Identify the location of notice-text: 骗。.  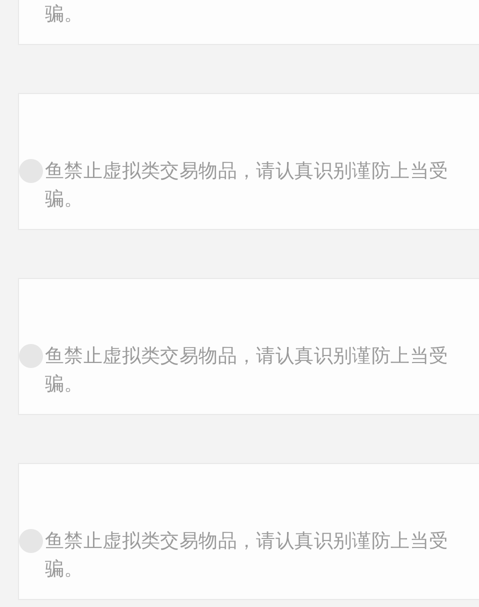
(64, 14).